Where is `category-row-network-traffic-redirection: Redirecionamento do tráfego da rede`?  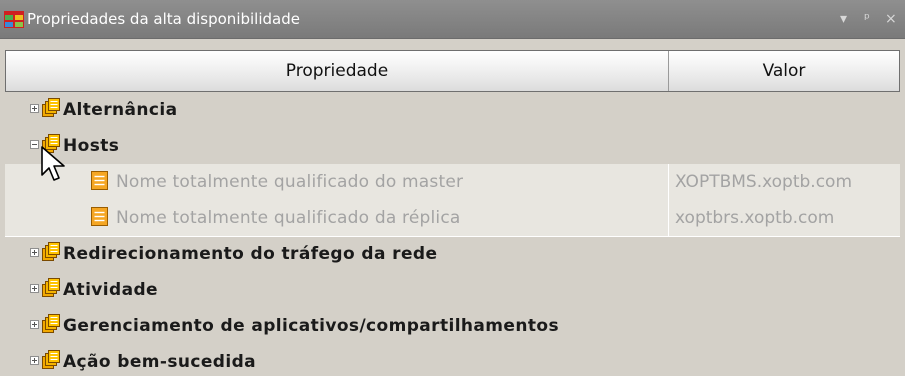 category-row-network-traffic-redirection: Redirecionamento do tráfego da rede is located at coordinates (452, 254).